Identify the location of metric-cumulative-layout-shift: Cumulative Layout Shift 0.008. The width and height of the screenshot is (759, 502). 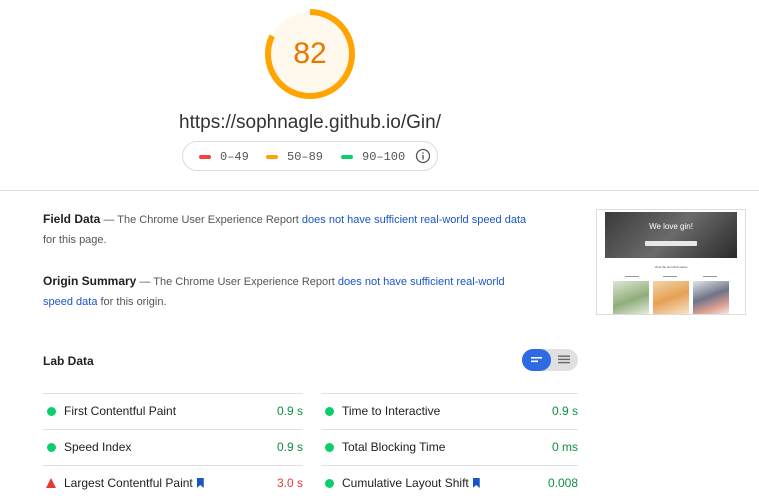
(449, 483).